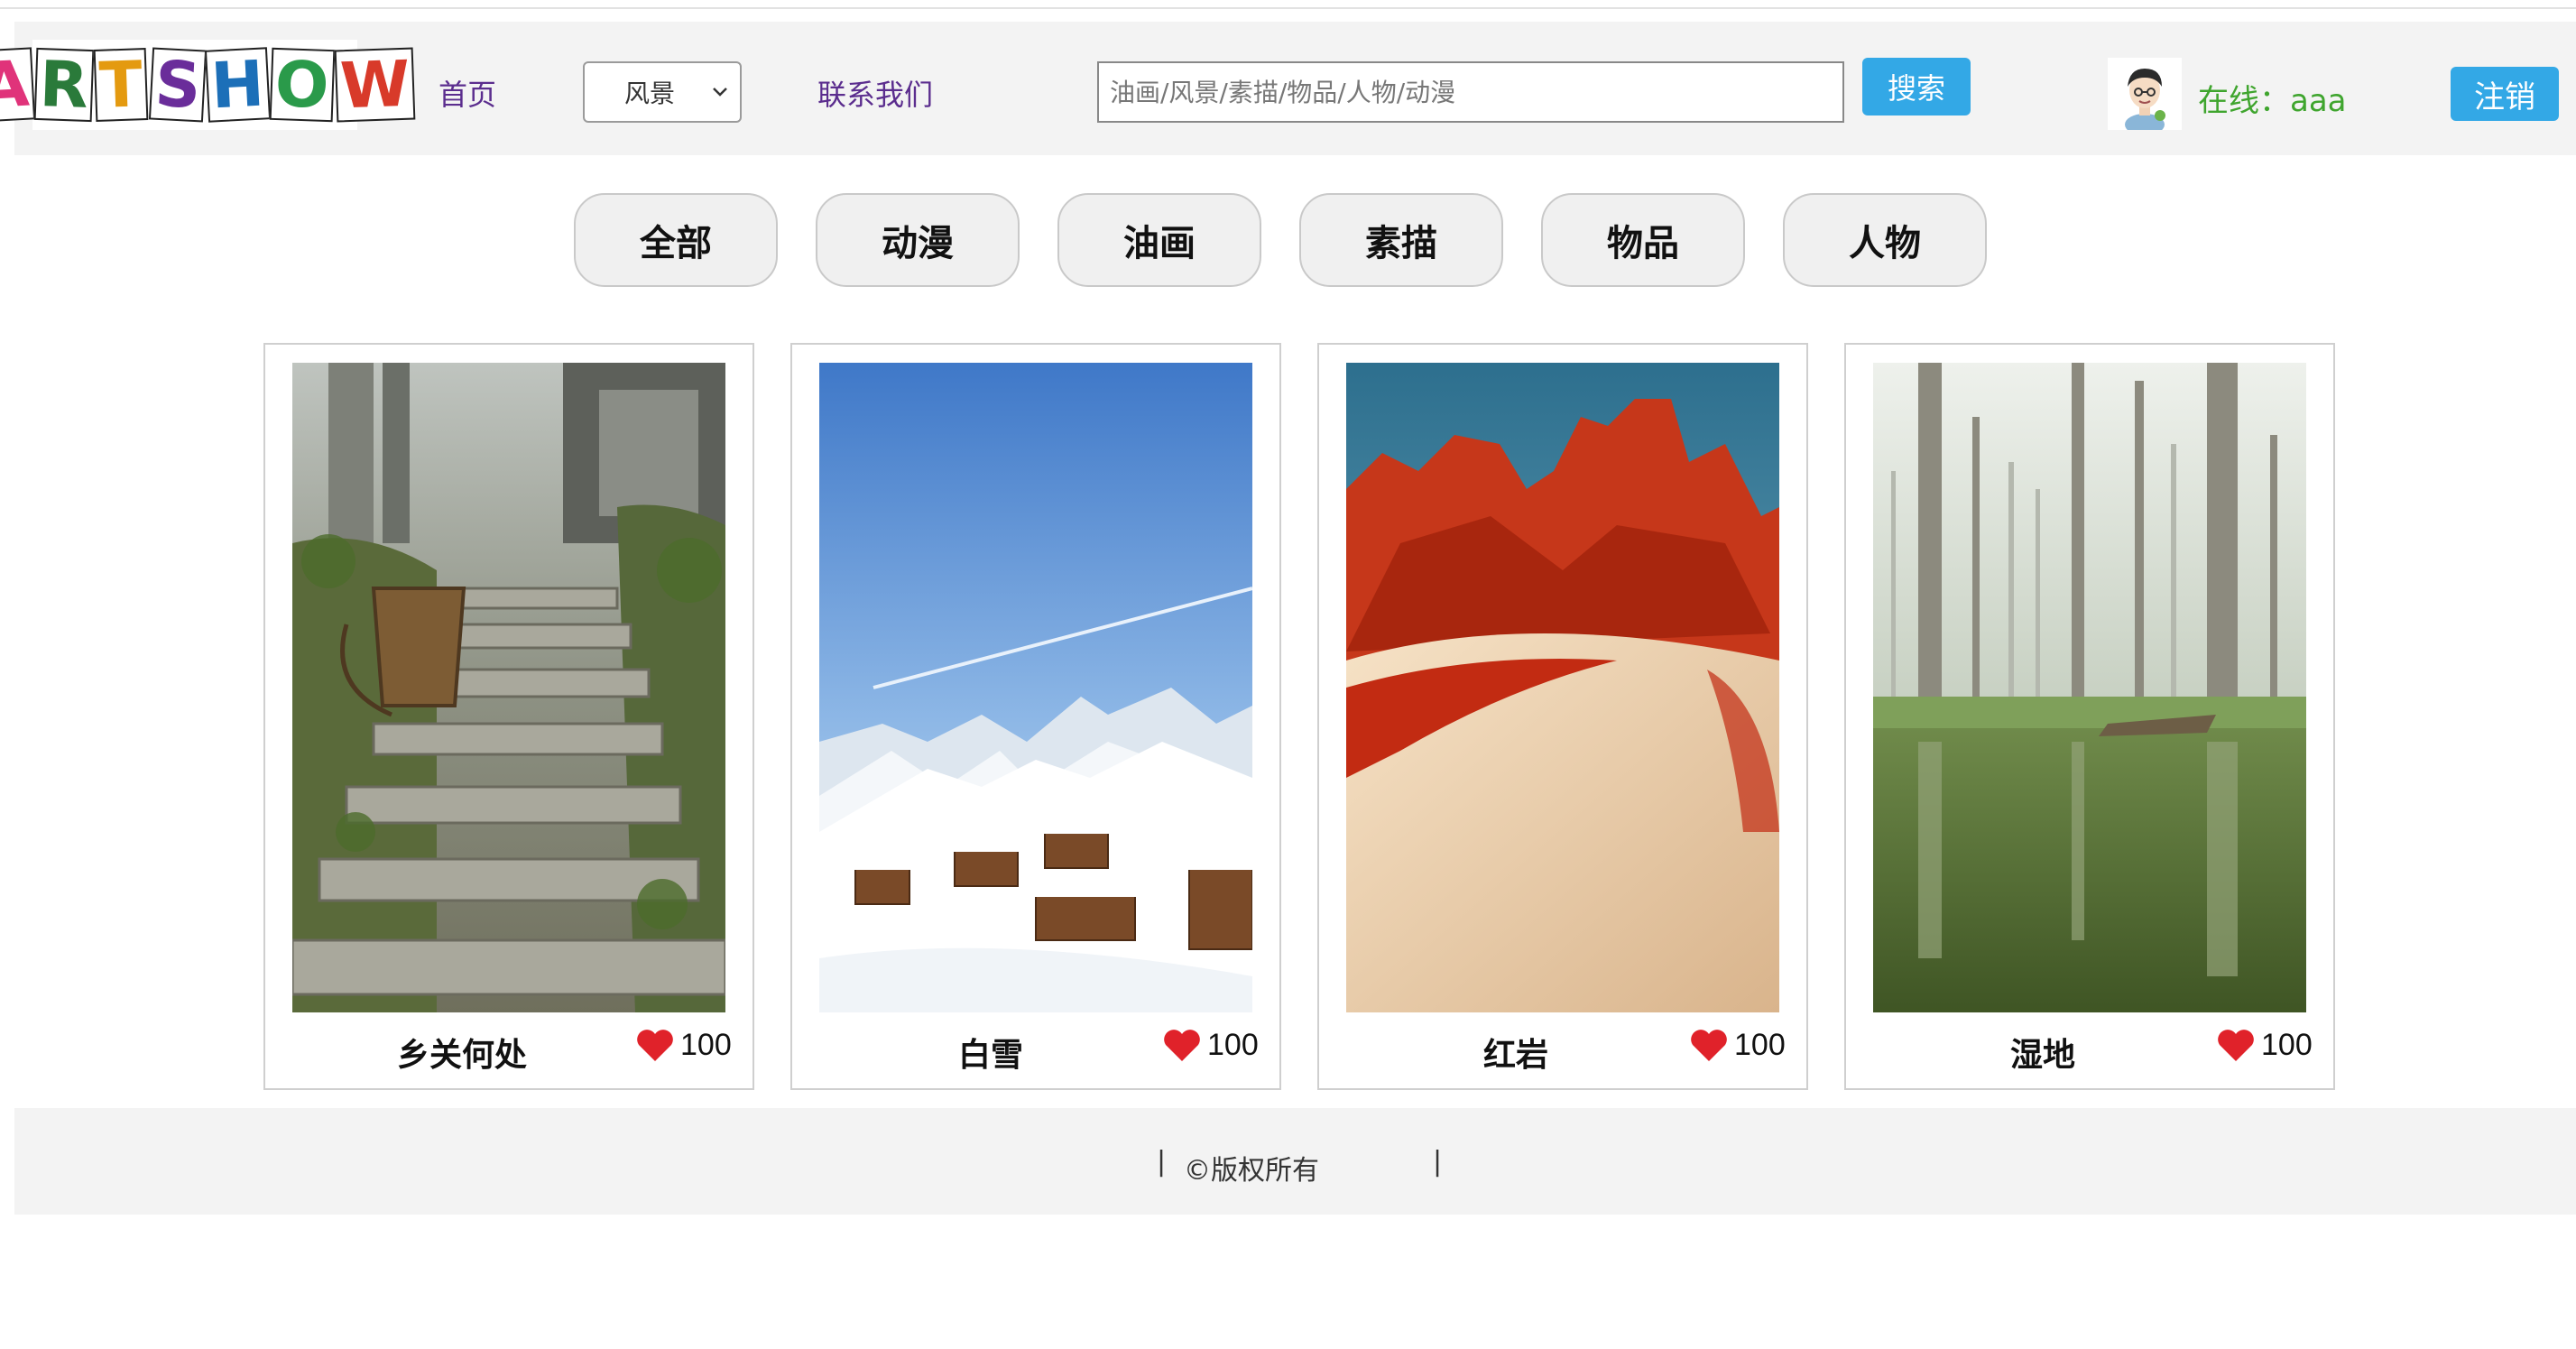  Describe the element at coordinates (1159, 240) in the screenshot. I see `category-oil-painting-button: 油画` at that location.